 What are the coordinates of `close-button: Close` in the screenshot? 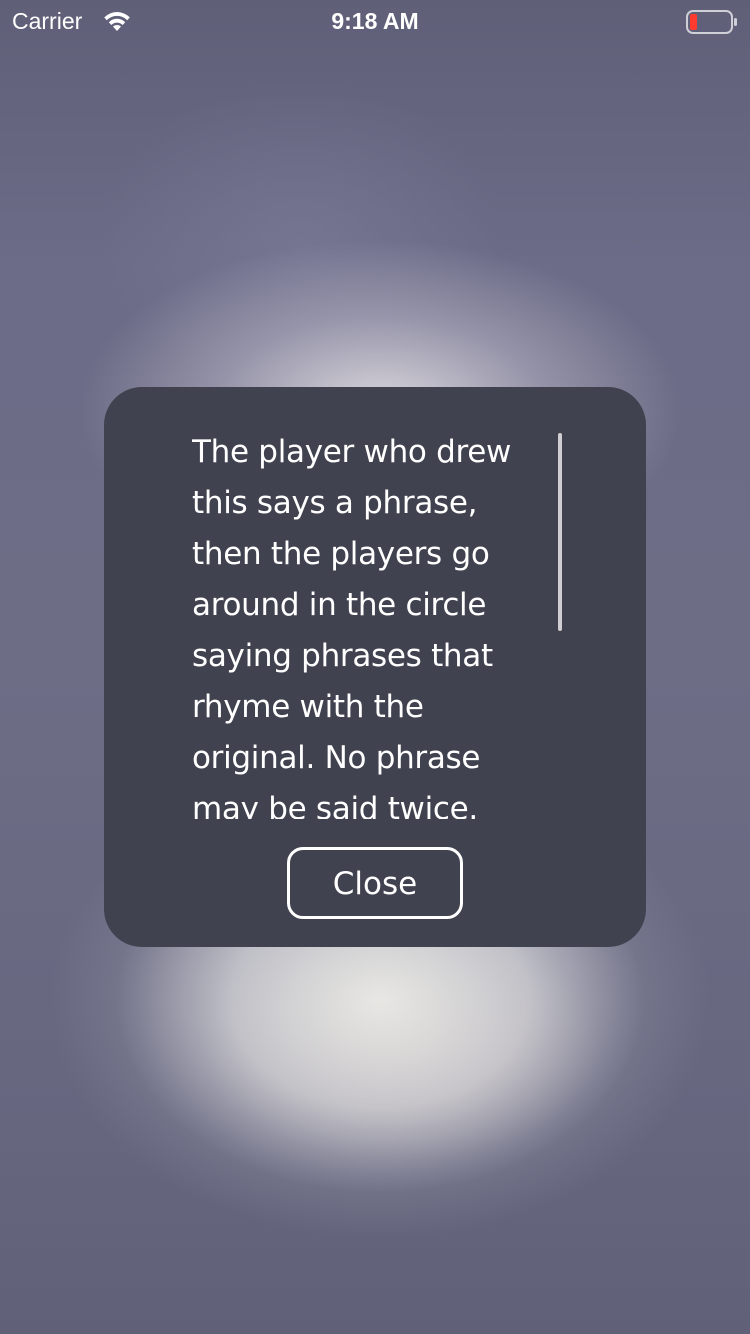 It's located at (375, 883).